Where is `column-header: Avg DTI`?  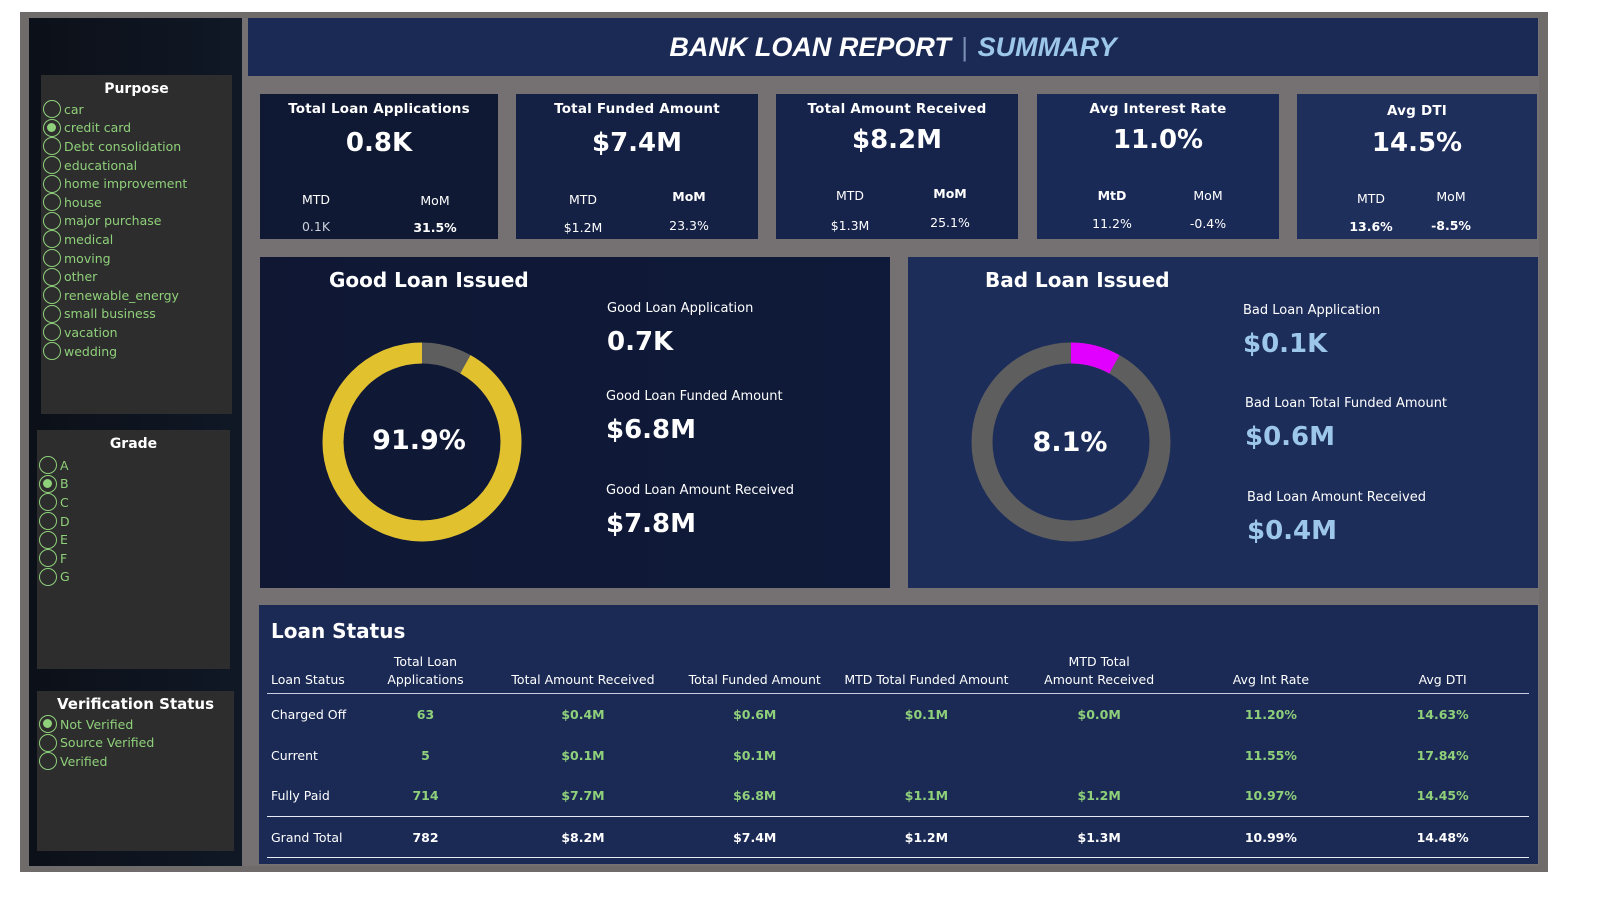
column-header: Avg DTI is located at coordinates (1442, 673).